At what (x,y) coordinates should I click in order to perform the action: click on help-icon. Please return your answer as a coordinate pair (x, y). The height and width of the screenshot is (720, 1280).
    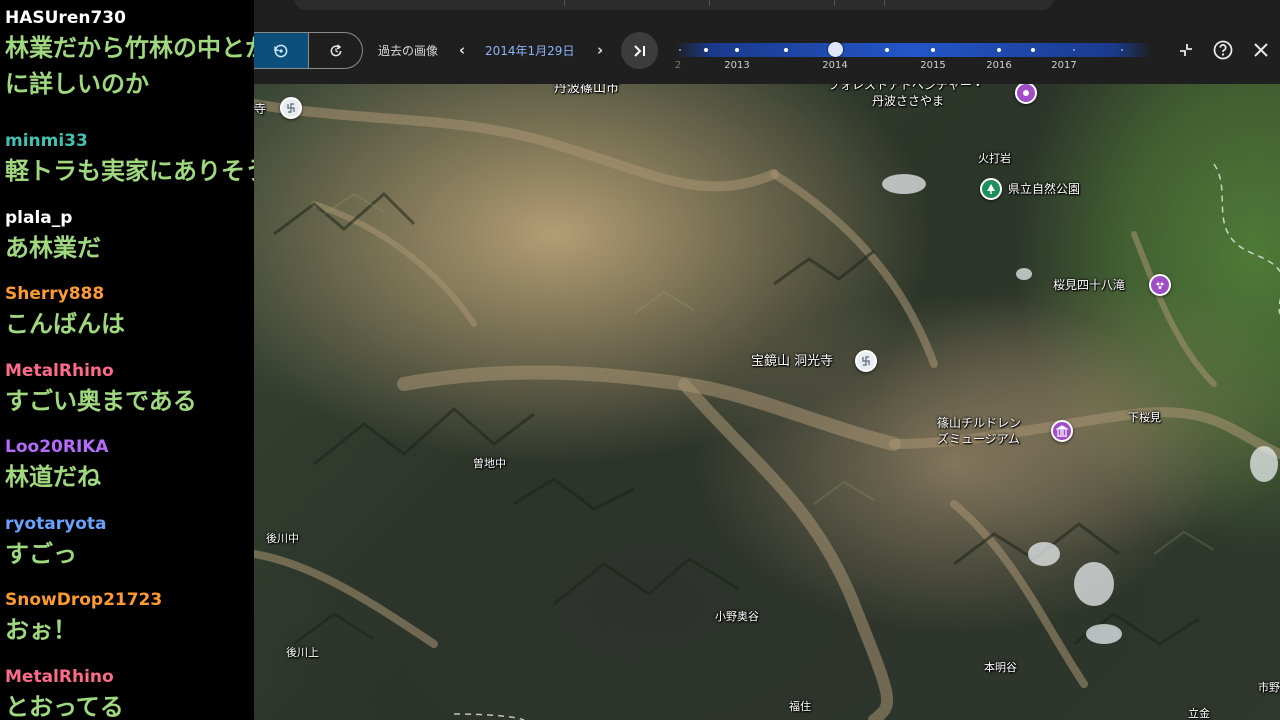
    Looking at the image, I should click on (1223, 50).